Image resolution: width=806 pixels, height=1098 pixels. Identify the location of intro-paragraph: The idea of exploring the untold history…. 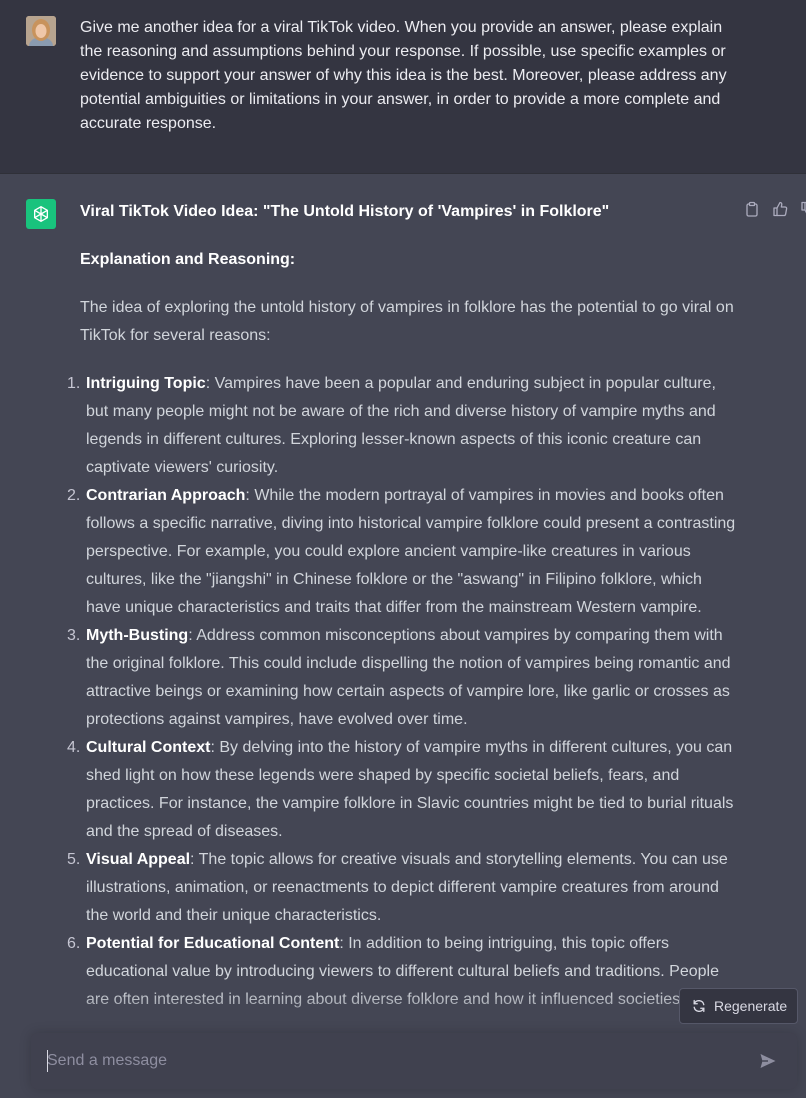
(407, 321).